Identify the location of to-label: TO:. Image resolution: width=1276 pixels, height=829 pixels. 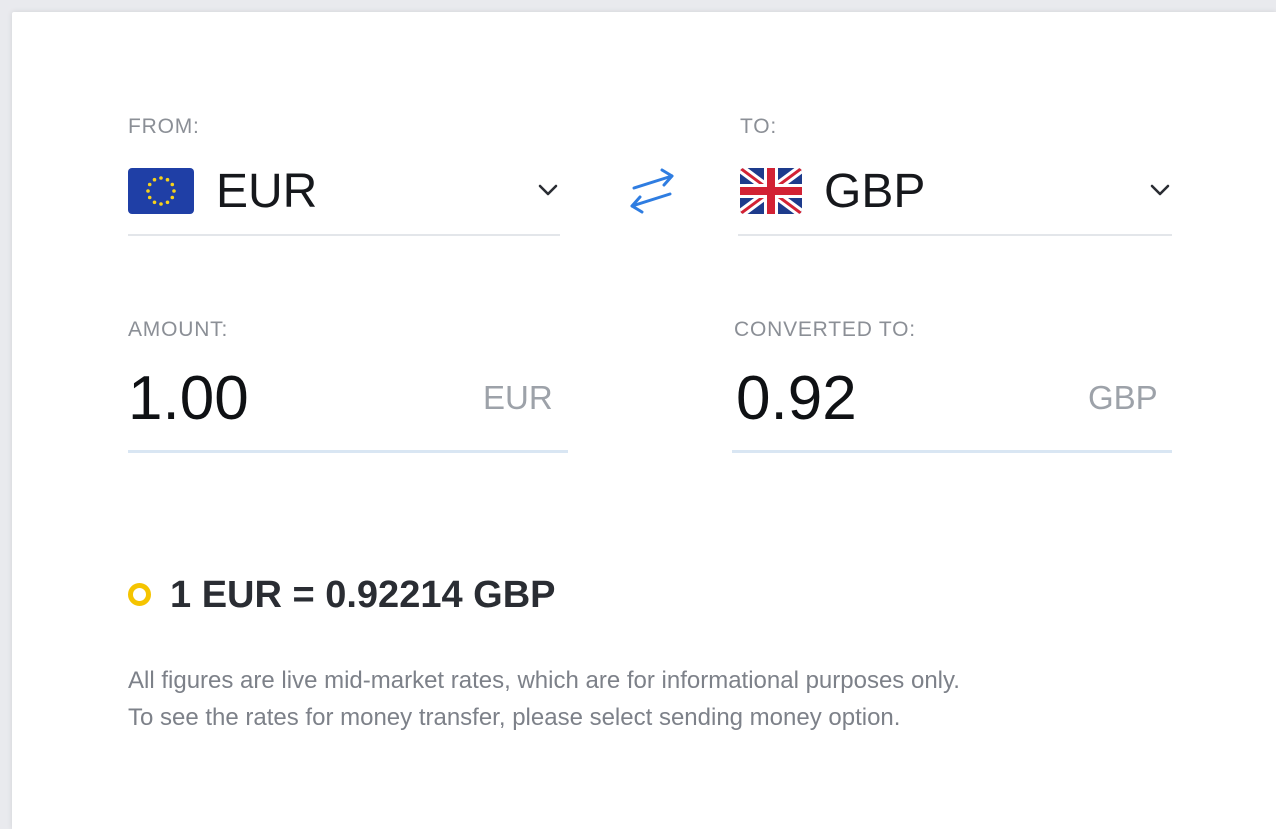
(759, 126).